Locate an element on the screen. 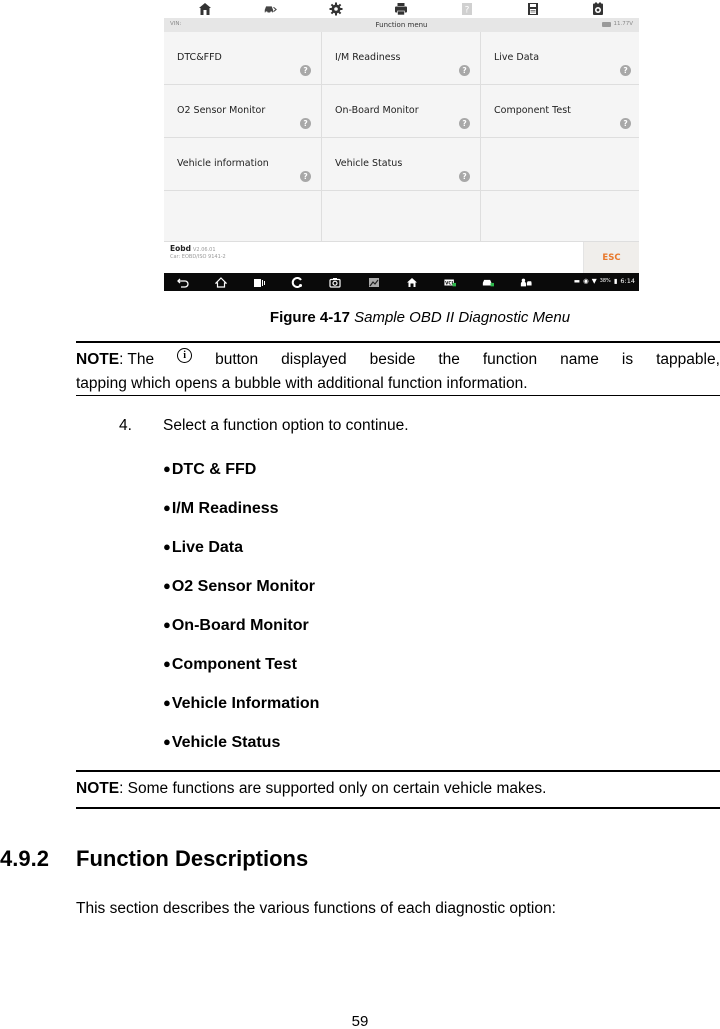  list-item: O2 Sensor Monitor is located at coordinates (241, 596).